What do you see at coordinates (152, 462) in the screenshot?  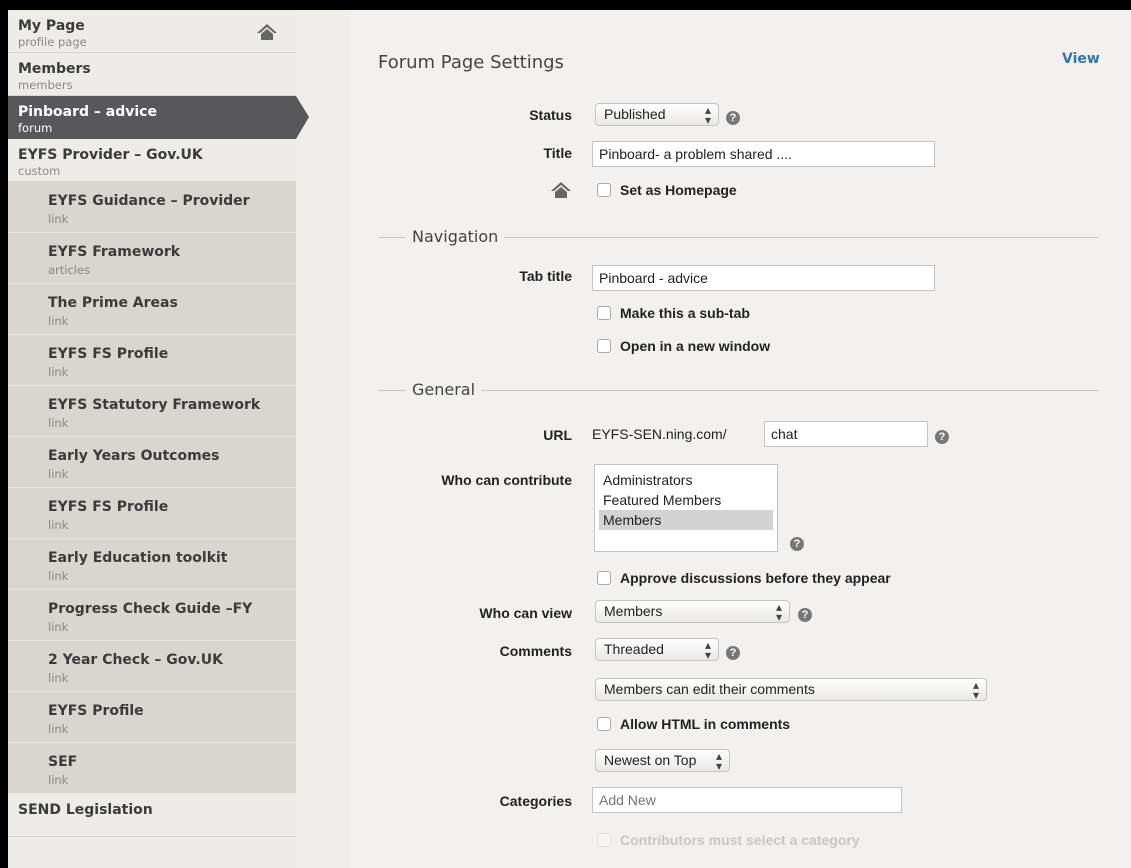 I see `sidebar-item: Early Years Outcomes link` at bounding box center [152, 462].